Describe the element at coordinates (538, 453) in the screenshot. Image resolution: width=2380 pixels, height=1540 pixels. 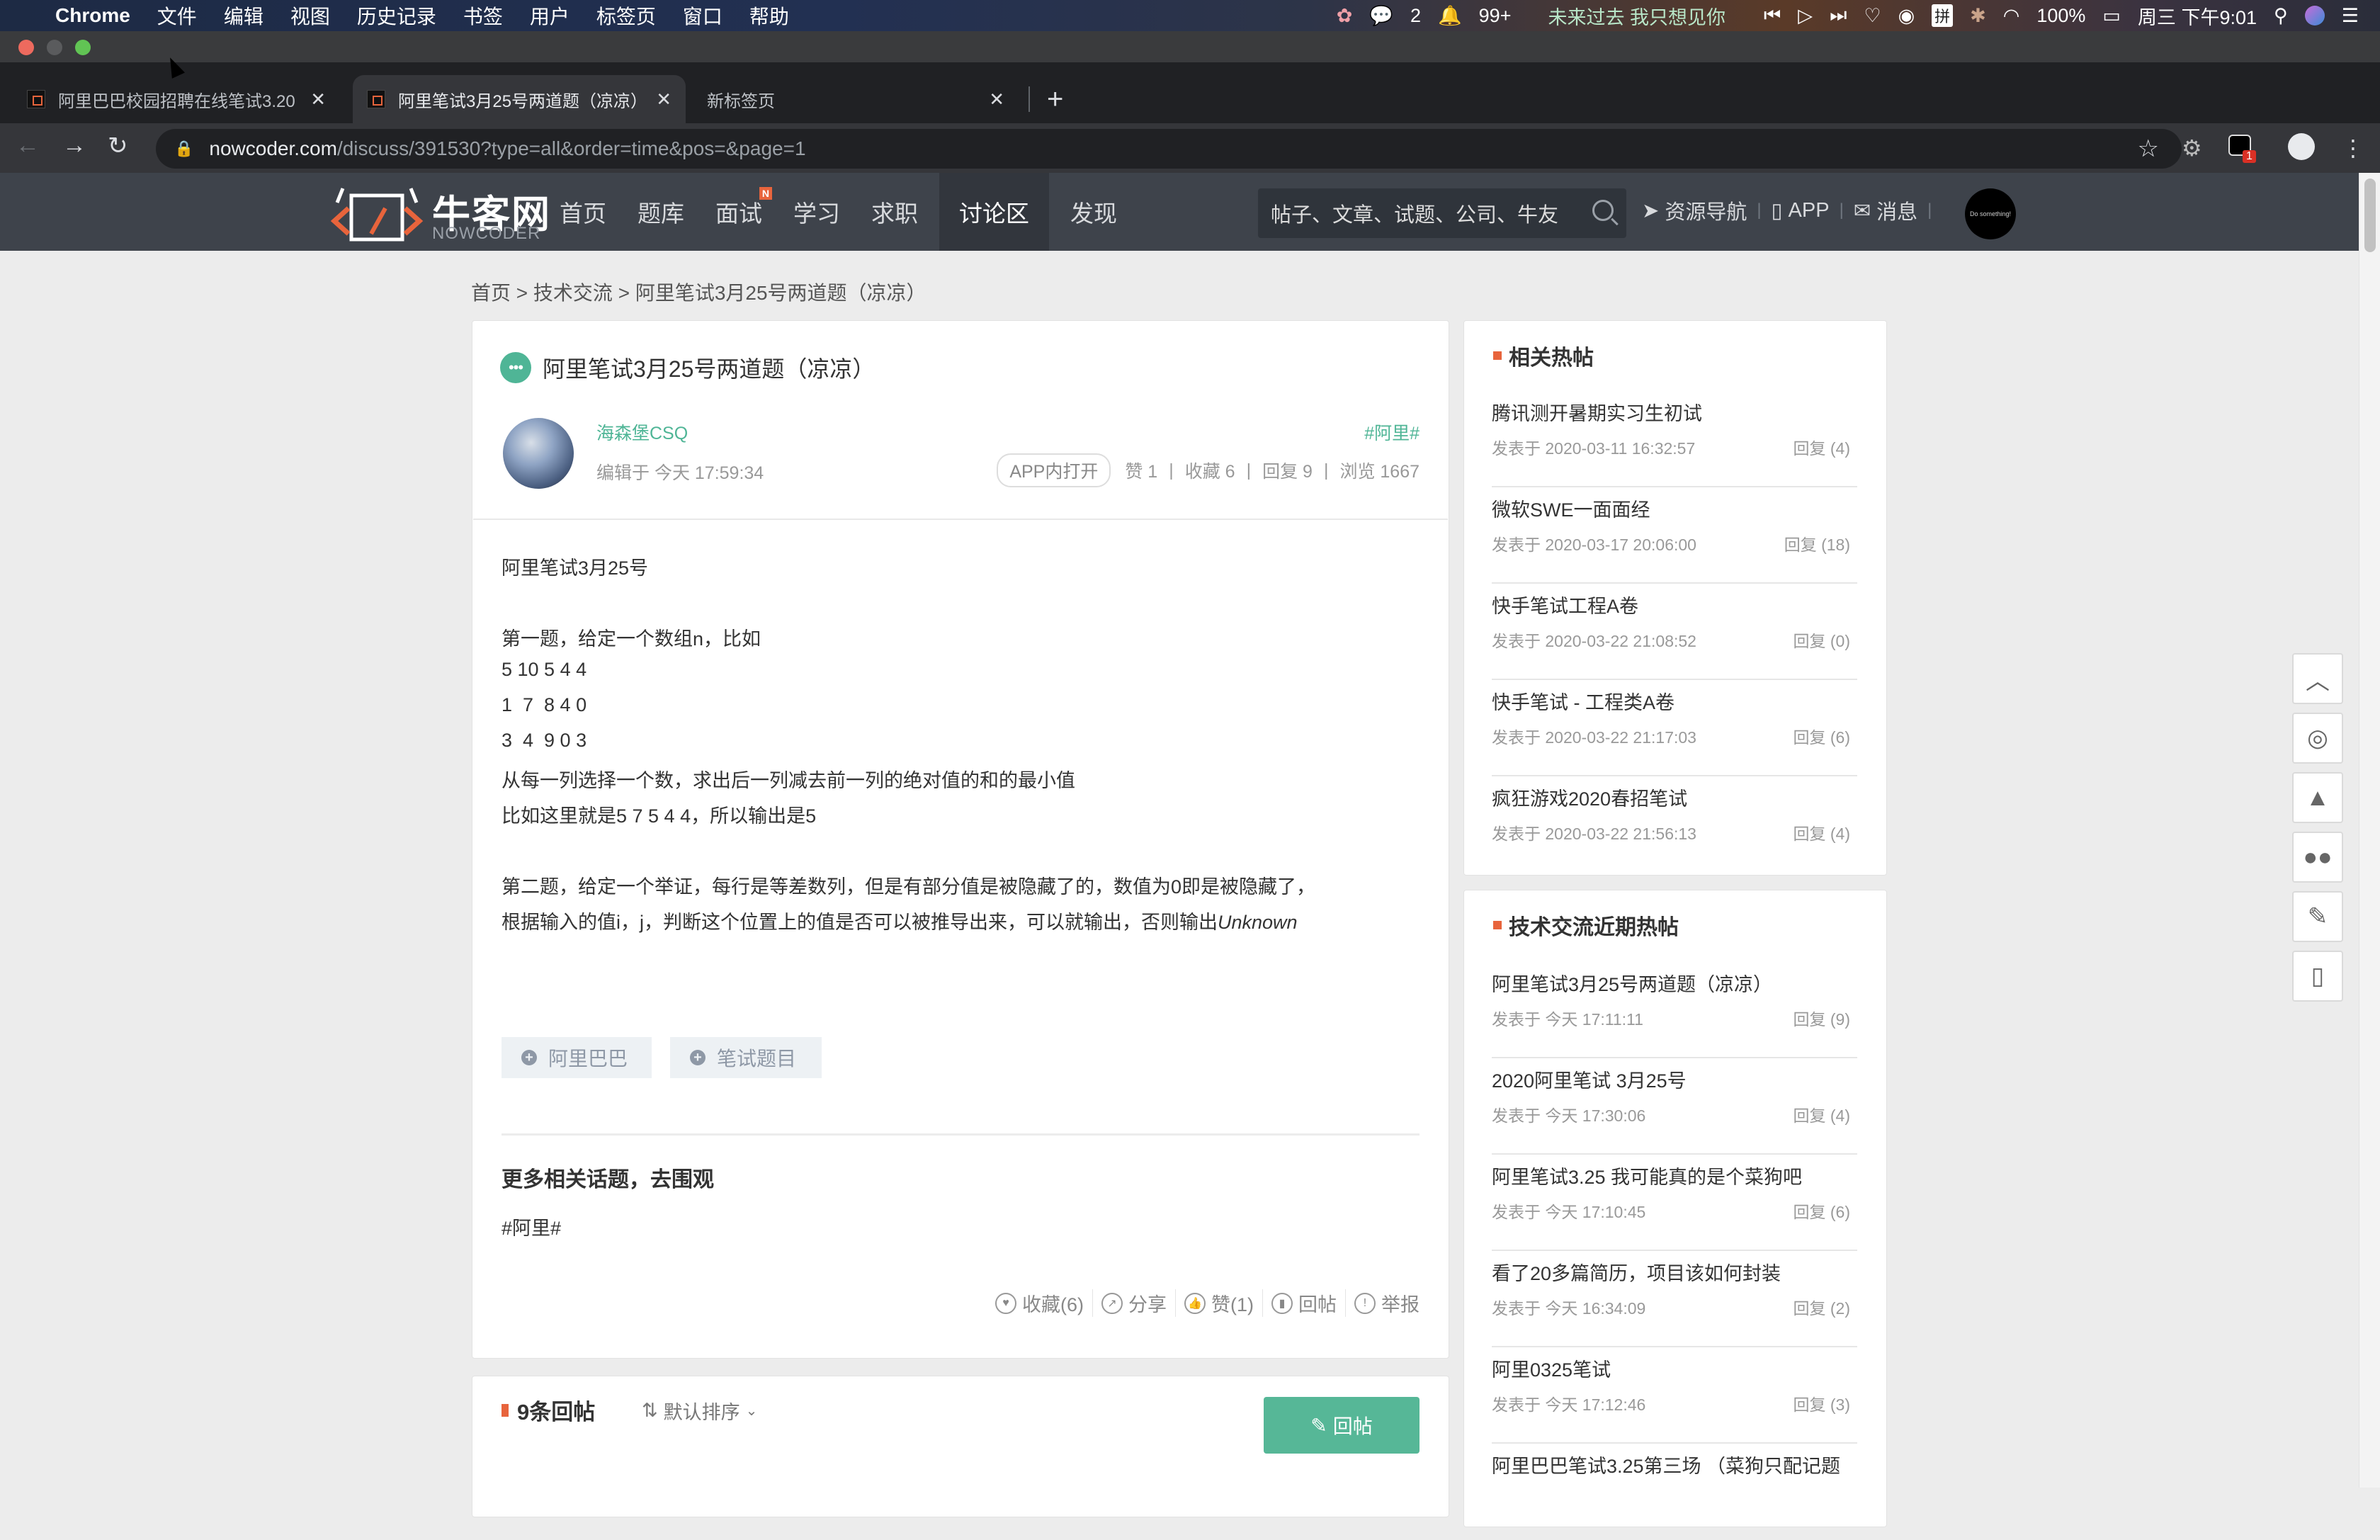
I see `author-avatar` at that location.